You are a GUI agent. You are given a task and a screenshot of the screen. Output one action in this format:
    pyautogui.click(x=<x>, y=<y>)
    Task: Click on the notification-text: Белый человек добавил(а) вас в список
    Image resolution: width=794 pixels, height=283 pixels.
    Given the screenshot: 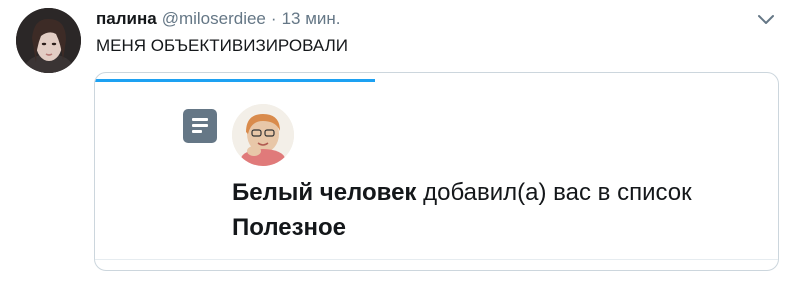 What is the action you would take?
    pyautogui.click(x=462, y=193)
    